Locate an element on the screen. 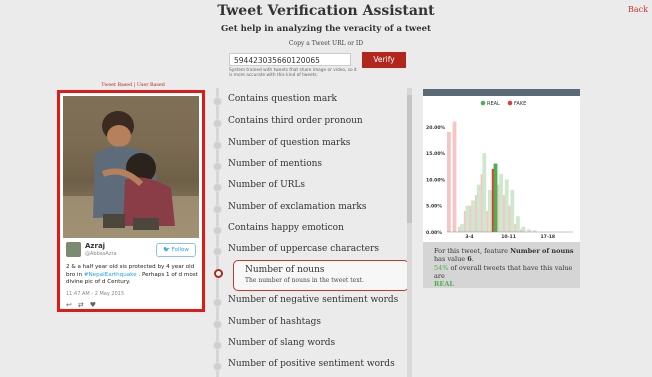 Image resolution: width=652 pixels, height=377 pixels. info-prefix: For this tweet, feature is located at coordinates (472, 251).